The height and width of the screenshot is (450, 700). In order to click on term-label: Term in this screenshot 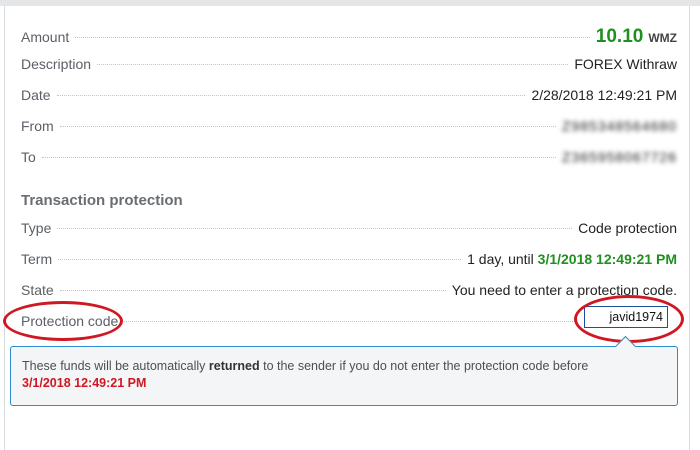, I will do `click(37, 259)`.